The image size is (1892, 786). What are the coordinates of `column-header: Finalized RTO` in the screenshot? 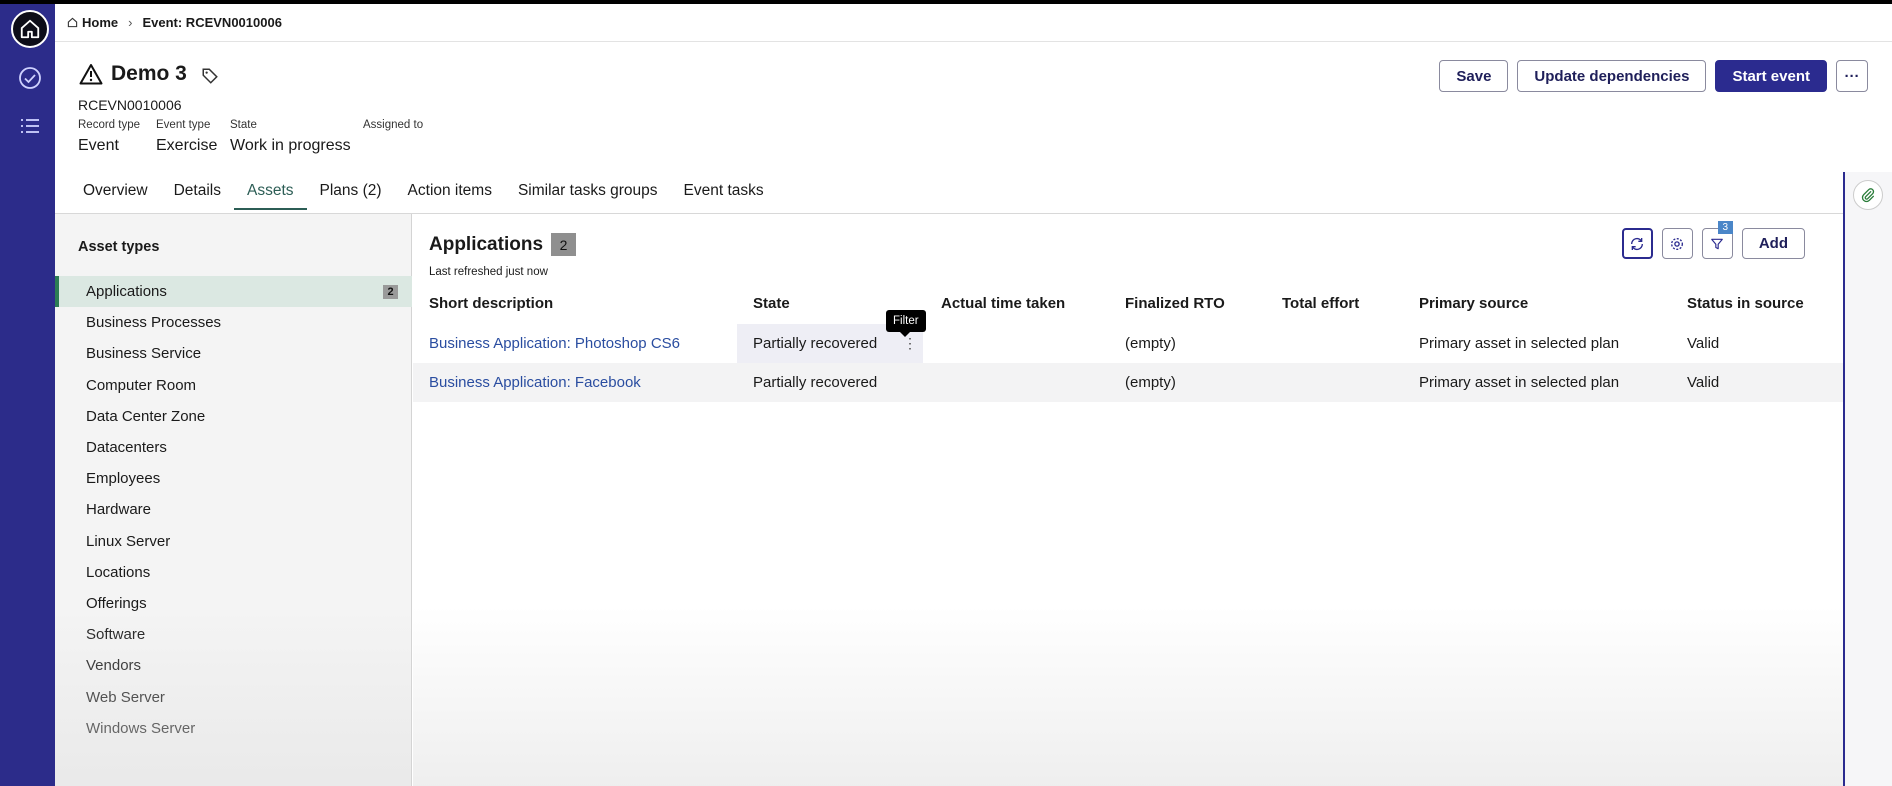 It's located at (1175, 303).